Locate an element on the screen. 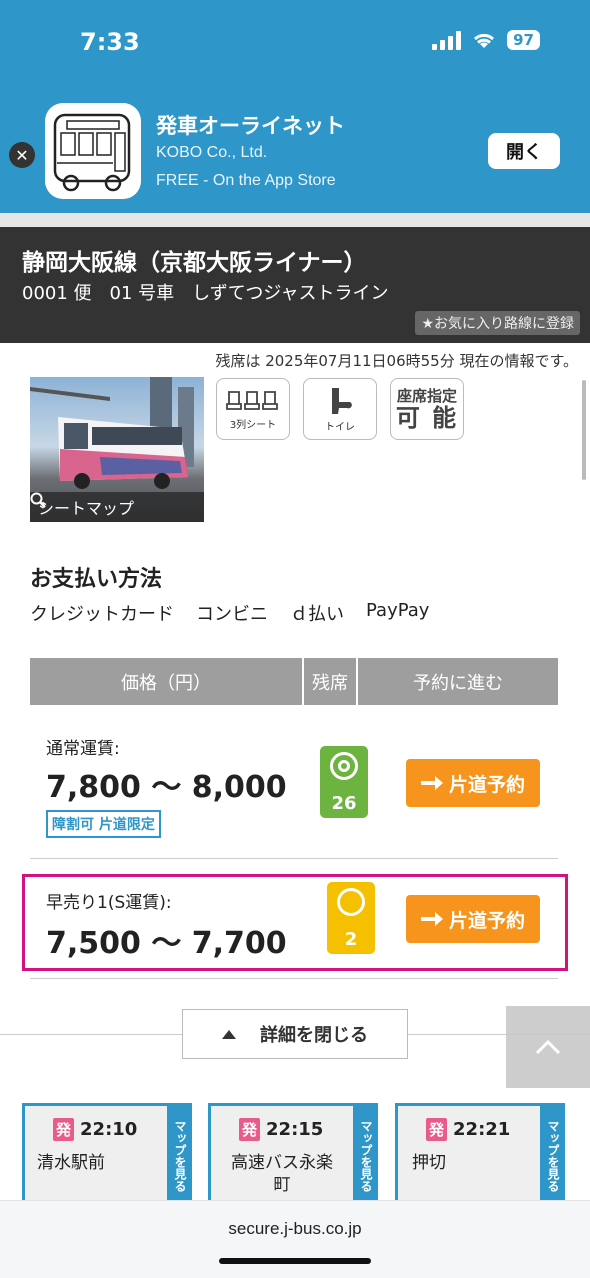 Image resolution: width=590 pixels, height=1278 pixels. bus-logo-icon is located at coordinates (92, 152).